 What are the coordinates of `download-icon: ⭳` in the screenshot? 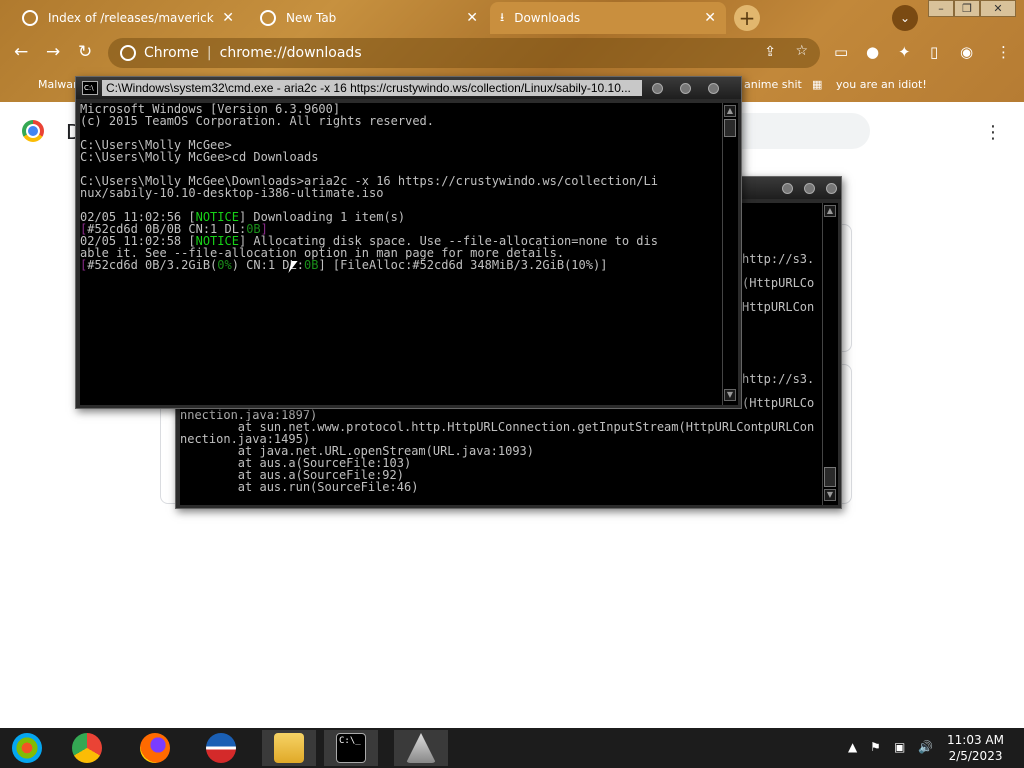 It's located at (502, 16).